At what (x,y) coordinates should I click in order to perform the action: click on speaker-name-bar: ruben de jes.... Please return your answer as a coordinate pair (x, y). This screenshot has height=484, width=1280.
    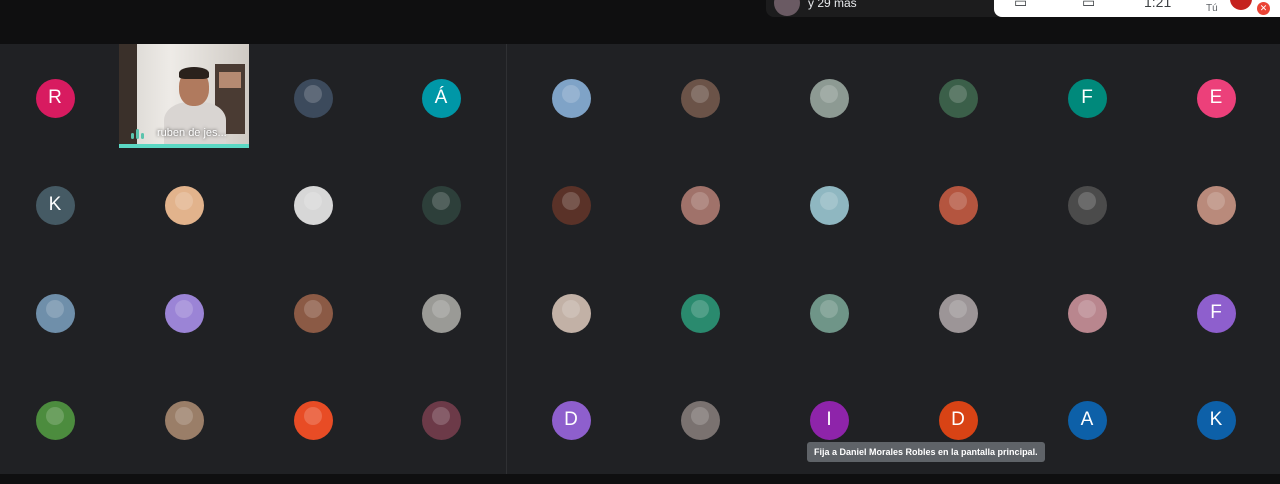
    Looking at the image, I should click on (184, 134).